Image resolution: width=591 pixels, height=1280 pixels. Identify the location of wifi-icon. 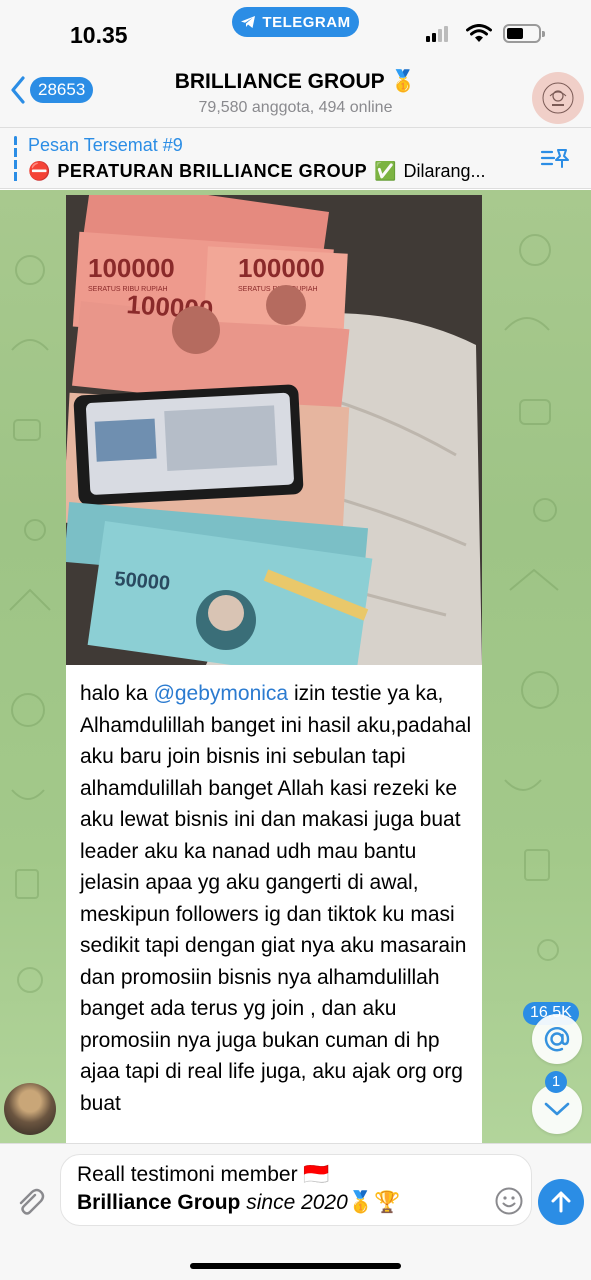
(479, 33).